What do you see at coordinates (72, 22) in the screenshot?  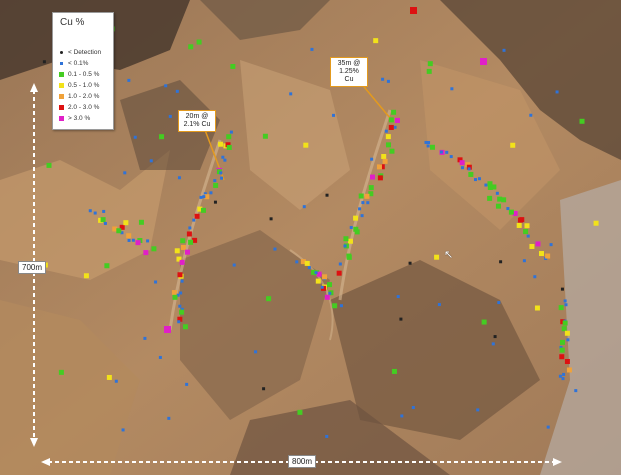 I see `legend-title: Cu %` at bounding box center [72, 22].